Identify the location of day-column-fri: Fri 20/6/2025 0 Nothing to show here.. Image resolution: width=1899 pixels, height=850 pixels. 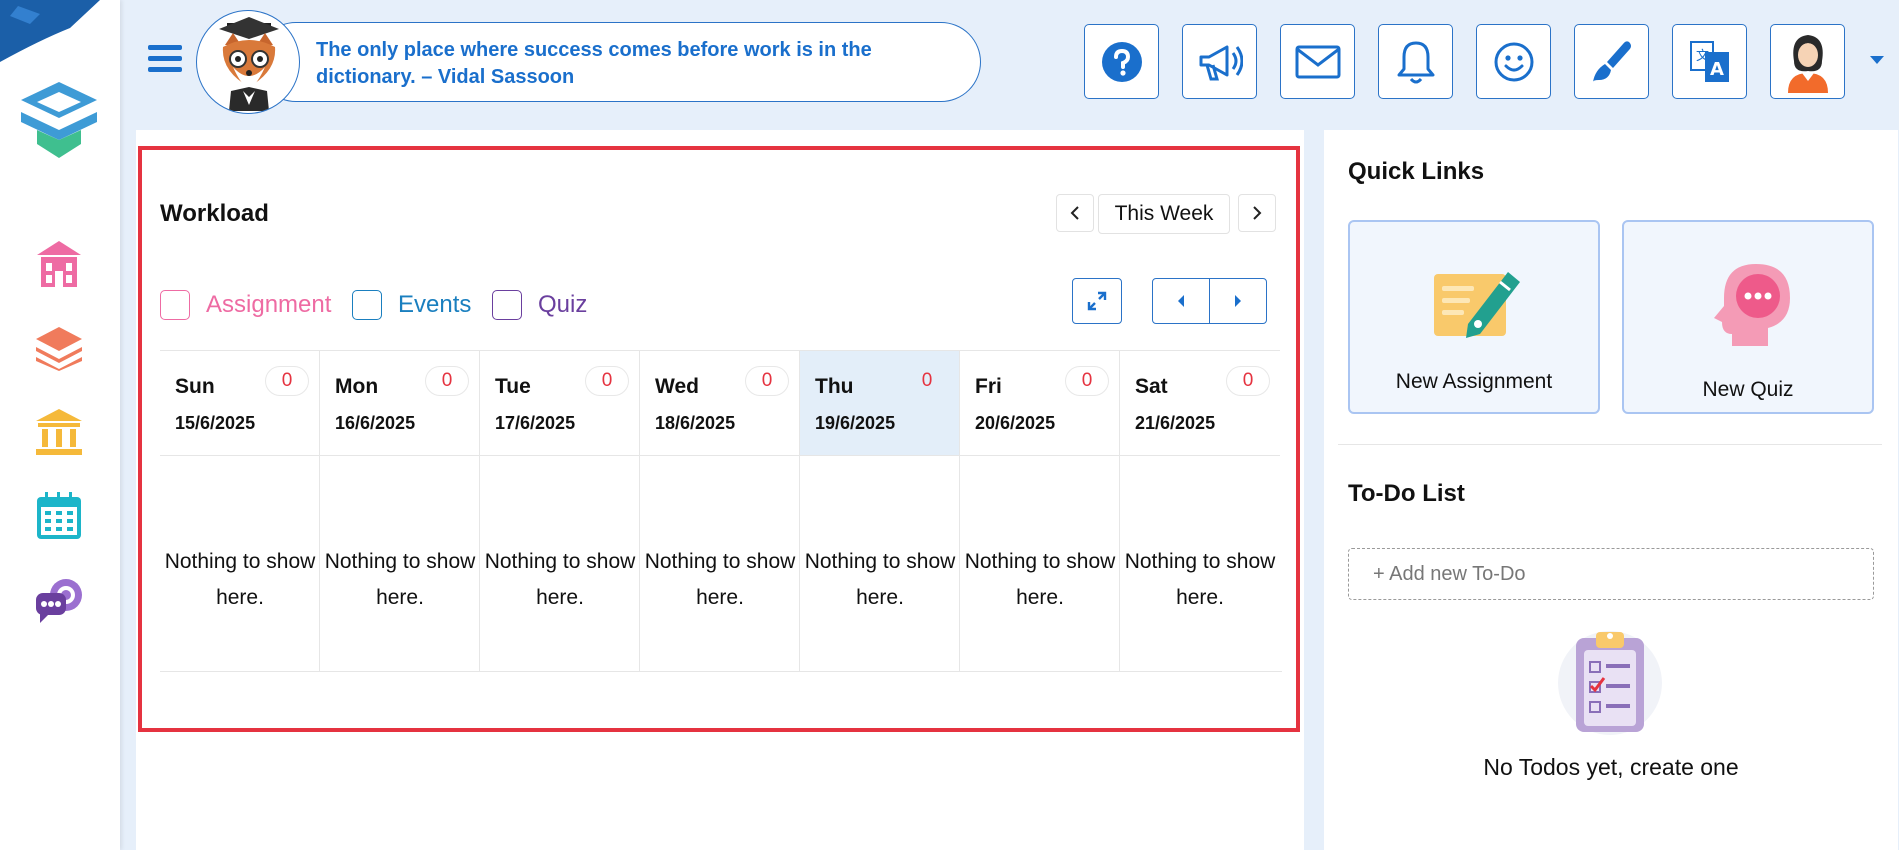
(1040, 511).